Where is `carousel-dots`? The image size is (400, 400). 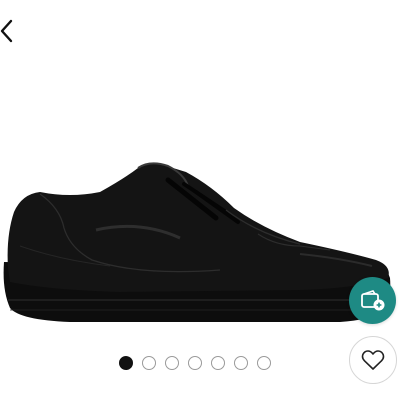 carousel-dots is located at coordinates (195, 363).